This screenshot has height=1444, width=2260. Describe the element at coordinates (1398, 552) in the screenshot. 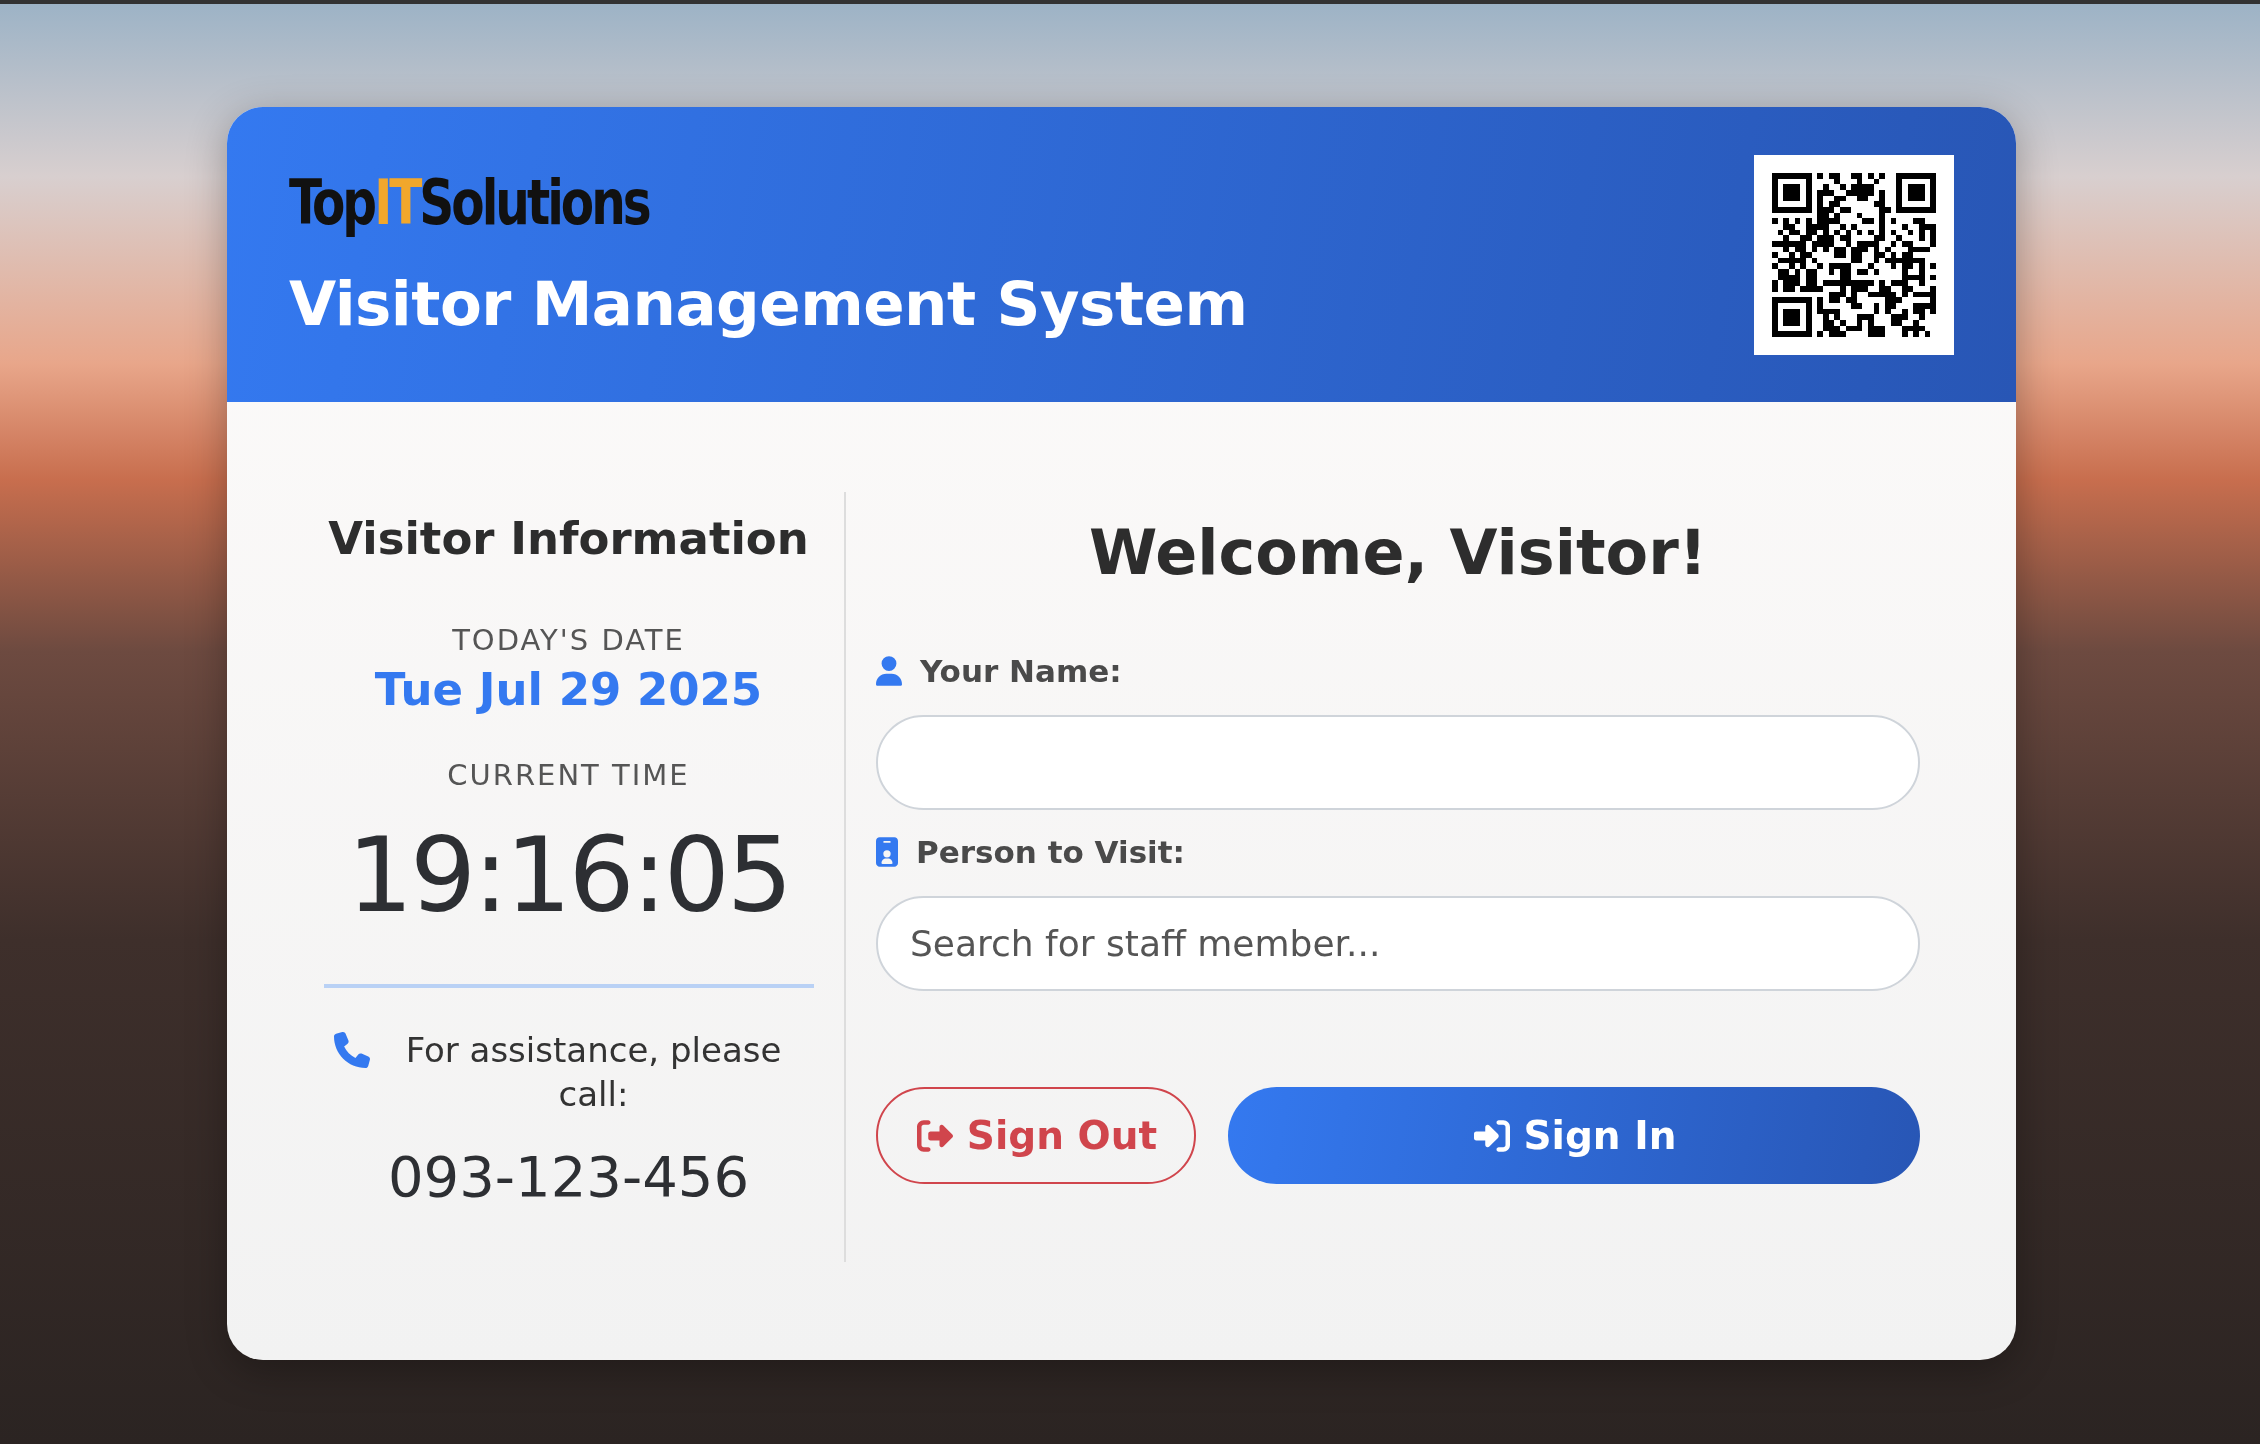

I see `welcome-heading: Welcome, Visitor!` at that location.